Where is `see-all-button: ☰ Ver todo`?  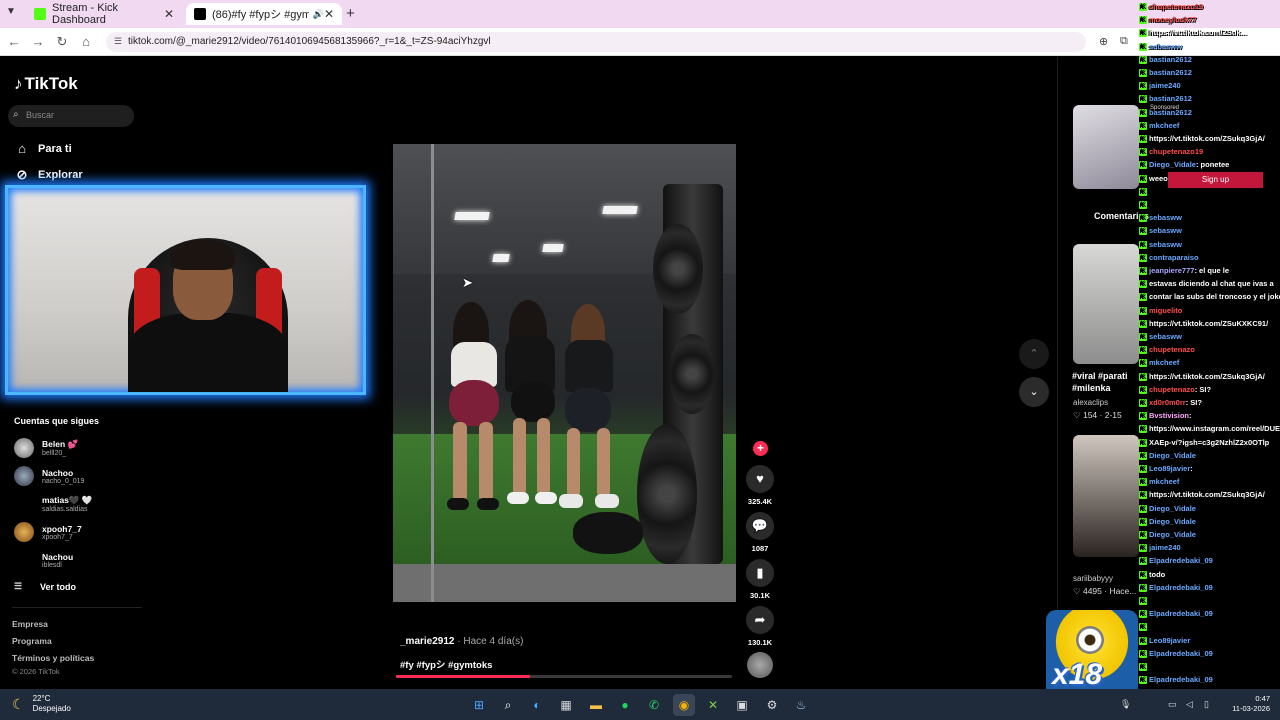 see-all-button: ☰ Ver todo is located at coordinates (45, 586).